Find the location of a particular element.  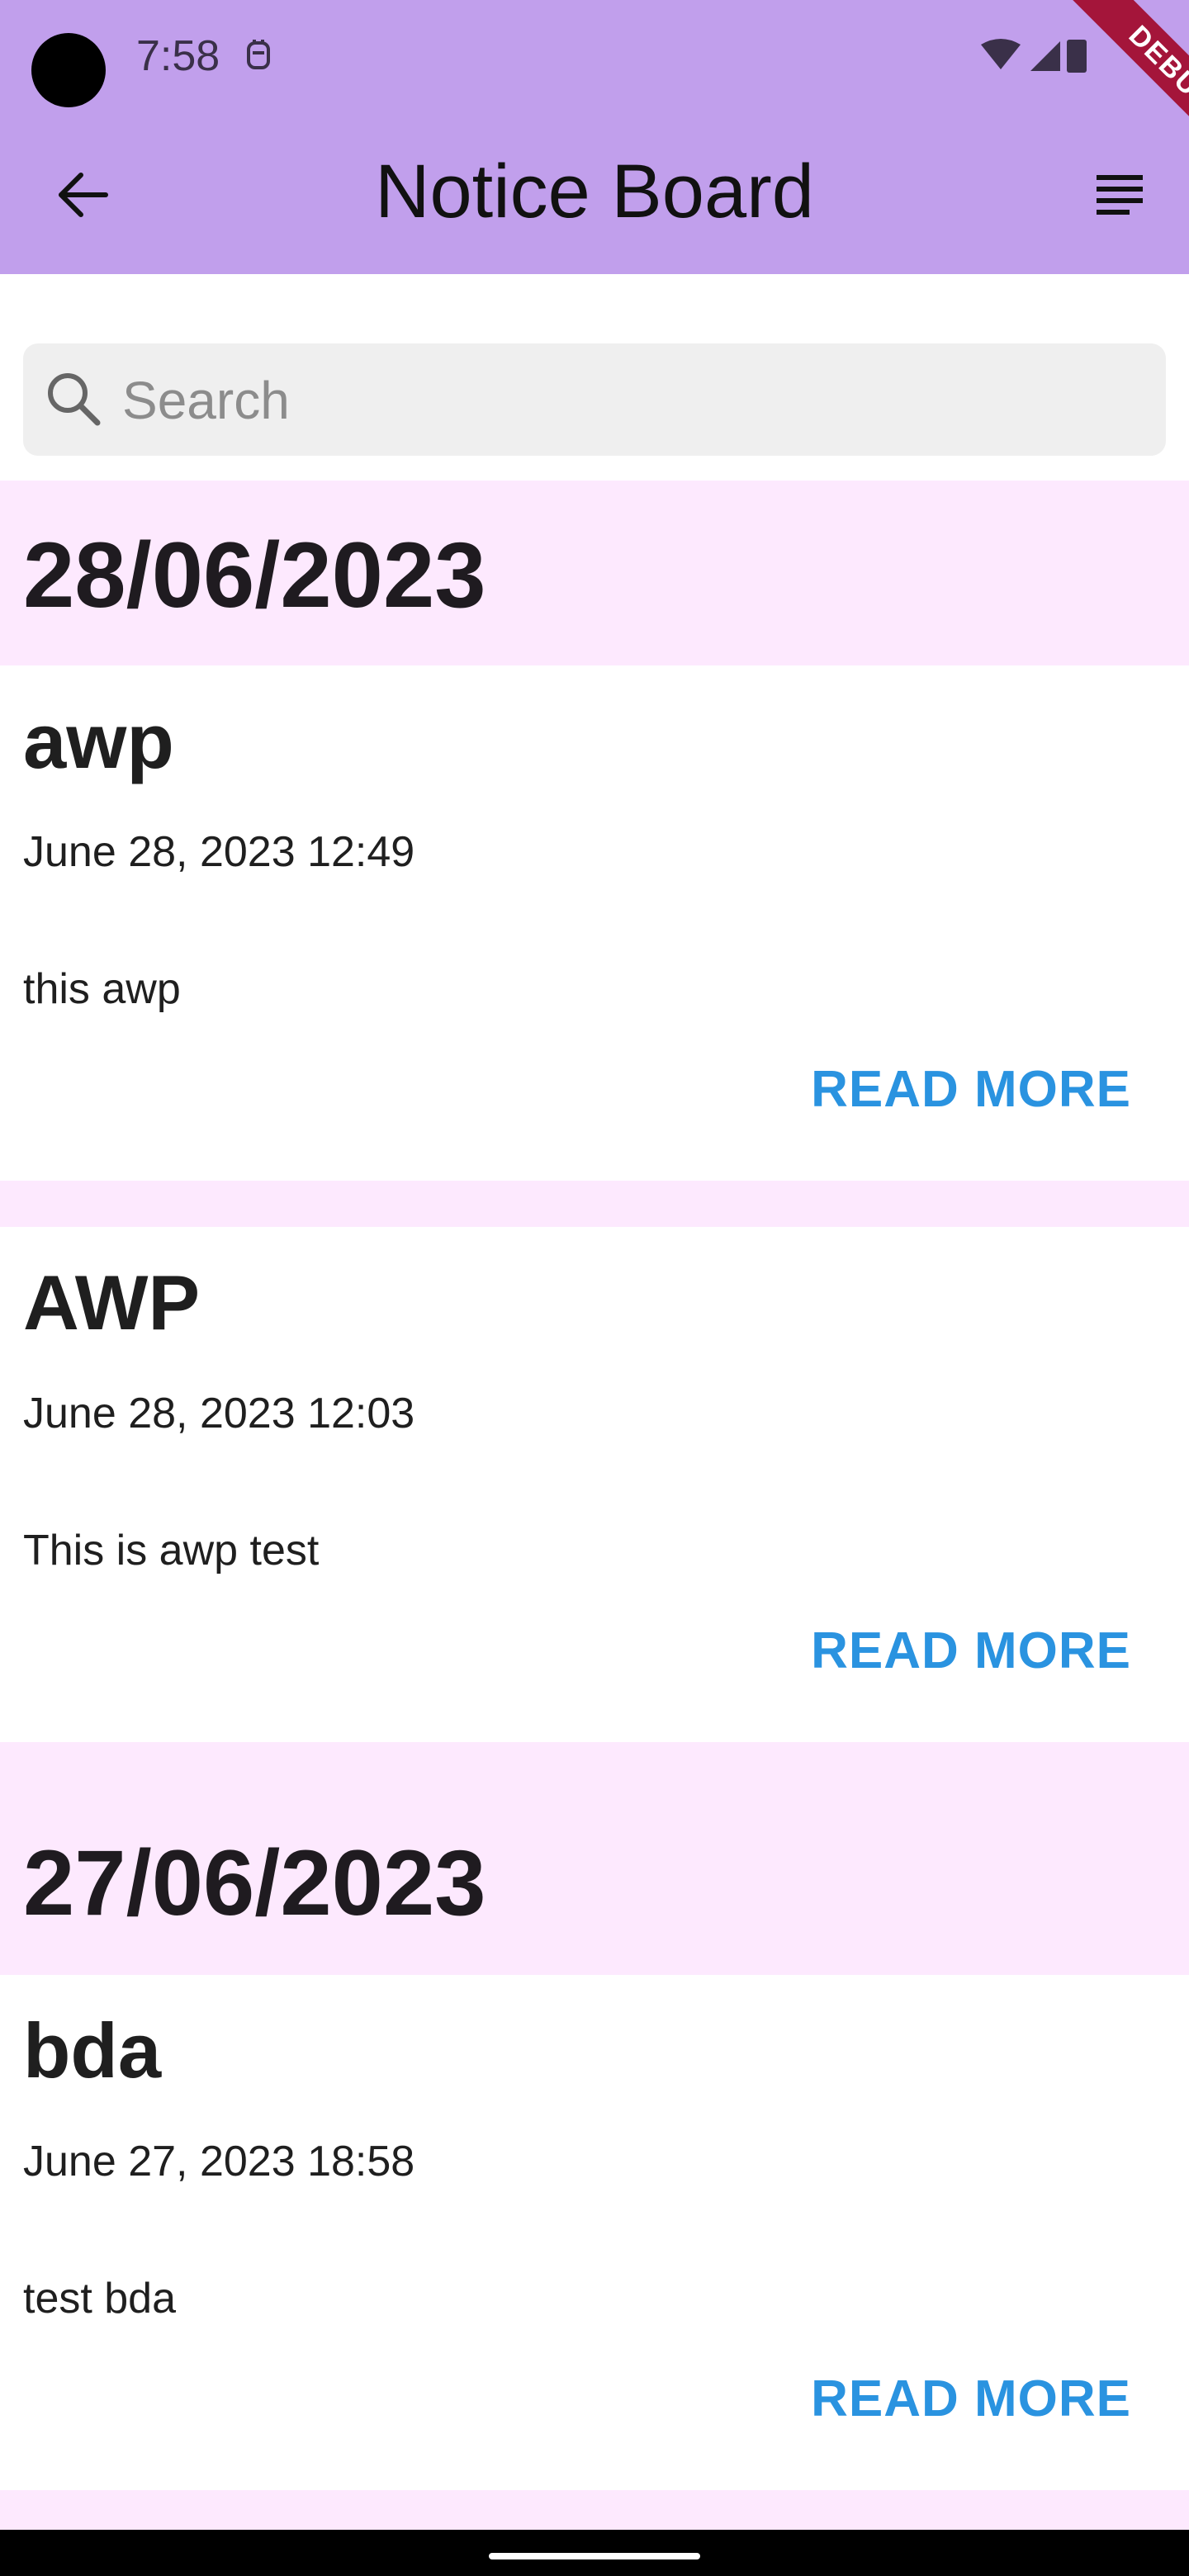

date-header: 28/06/2023 is located at coordinates (594, 573).